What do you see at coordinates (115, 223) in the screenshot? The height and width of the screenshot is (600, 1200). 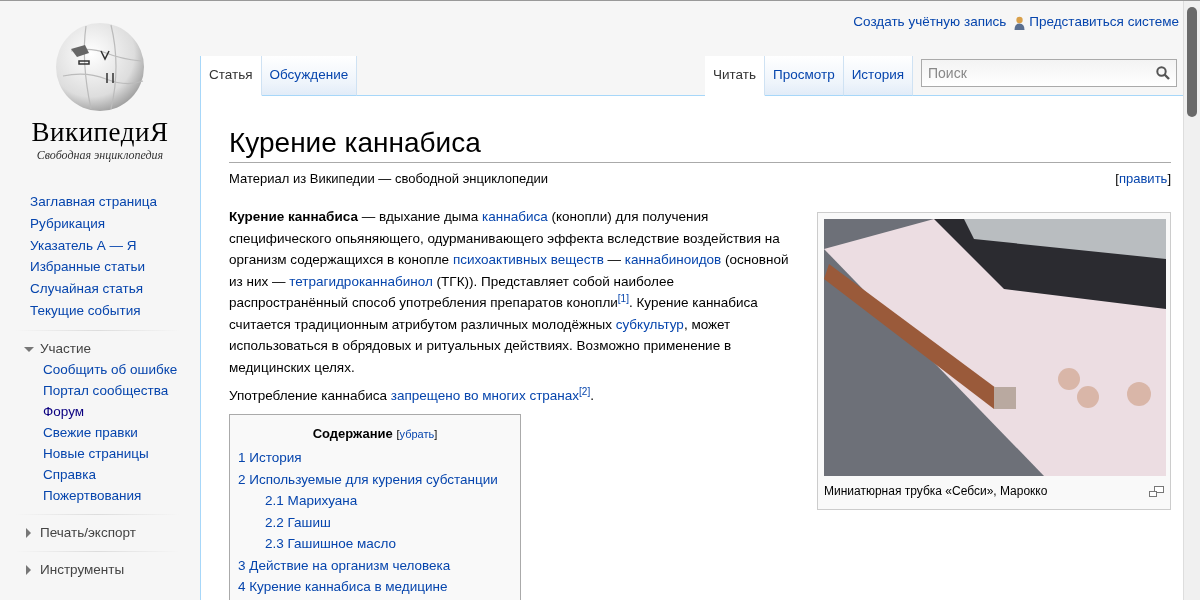 I see `sidebar-link: Рубрикация` at bounding box center [115, 223].